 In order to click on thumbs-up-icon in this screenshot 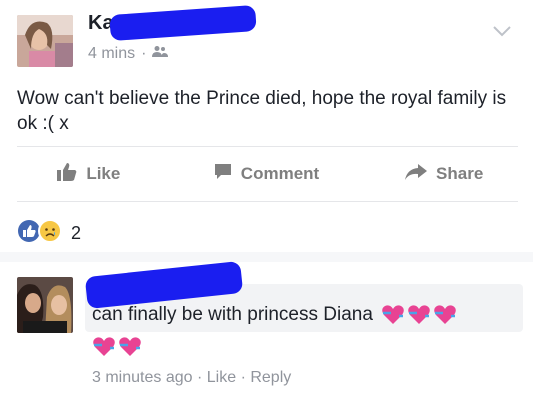, I will do `click(67, 174)`.